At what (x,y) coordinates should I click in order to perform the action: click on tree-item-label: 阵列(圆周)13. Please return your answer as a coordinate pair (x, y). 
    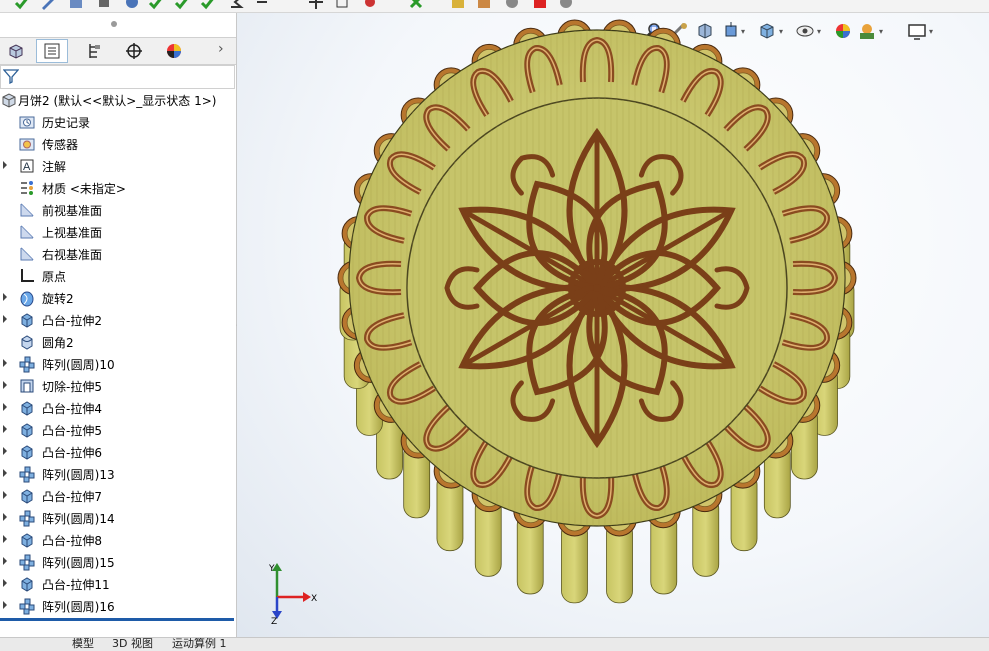
    Looking at the image, I should click on (78, 475).